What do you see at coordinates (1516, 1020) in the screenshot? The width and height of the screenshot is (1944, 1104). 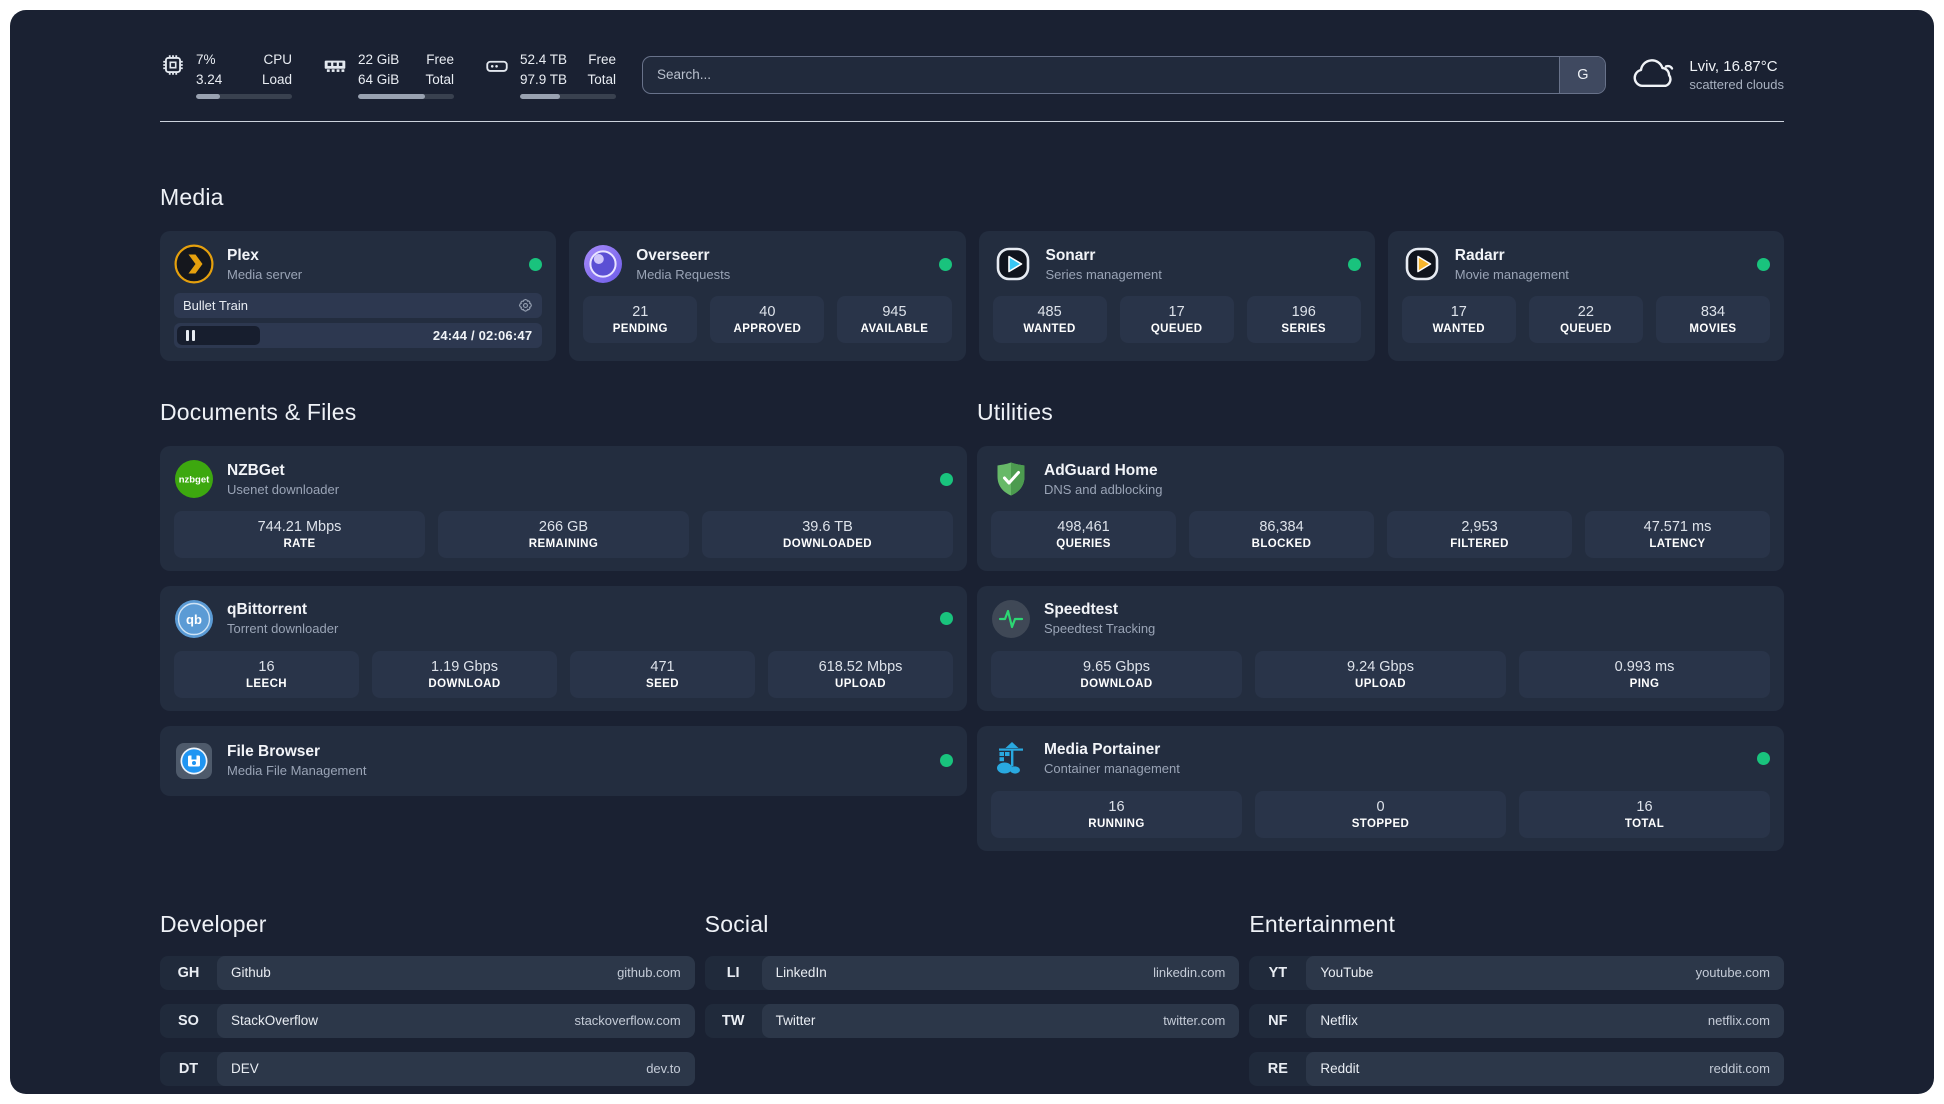 I see `bookmark-netflix: NF Netflix netflix.com` at bounding box center [1516, 1020].